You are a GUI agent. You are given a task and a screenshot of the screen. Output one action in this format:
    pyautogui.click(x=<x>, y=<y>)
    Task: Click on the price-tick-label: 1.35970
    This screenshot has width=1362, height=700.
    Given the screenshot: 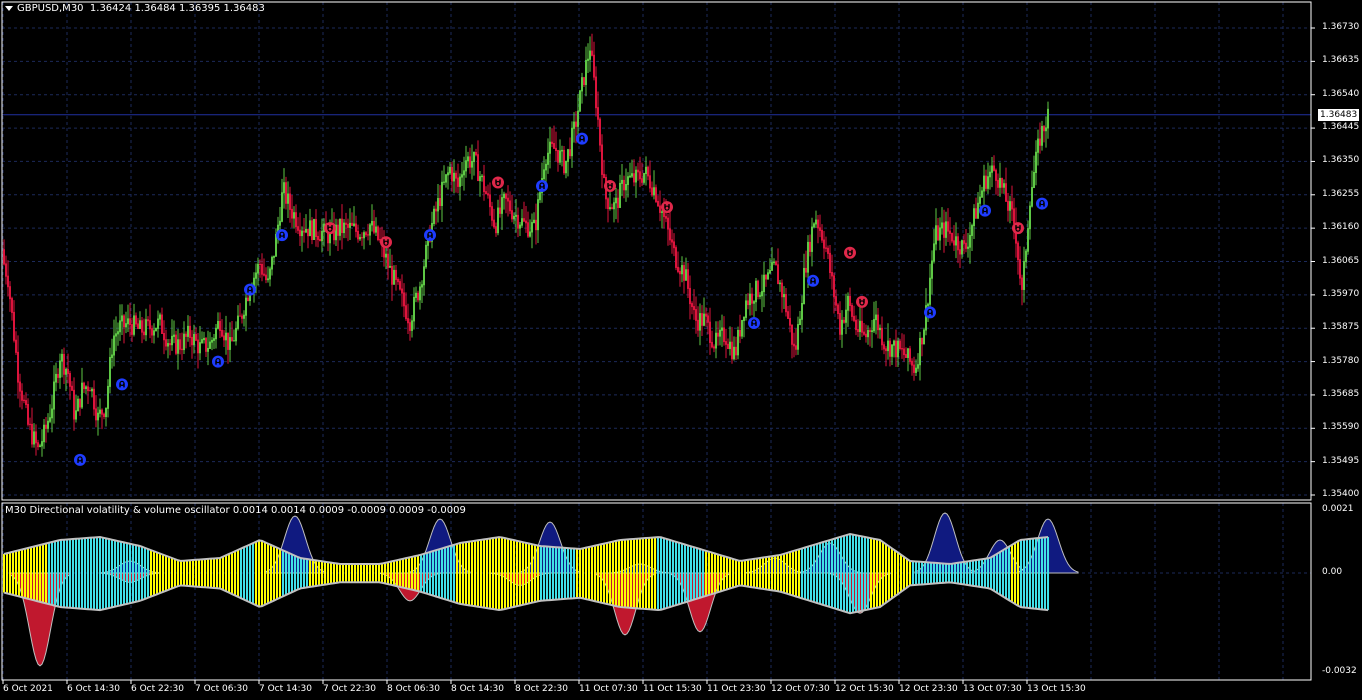 What is the action you would take?
    pyautogui.click(x=1341, y=293)
    